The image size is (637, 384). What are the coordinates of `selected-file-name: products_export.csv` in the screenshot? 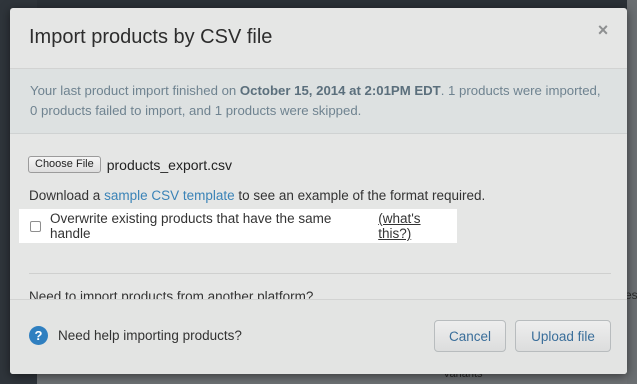 It's located at (169, 164).